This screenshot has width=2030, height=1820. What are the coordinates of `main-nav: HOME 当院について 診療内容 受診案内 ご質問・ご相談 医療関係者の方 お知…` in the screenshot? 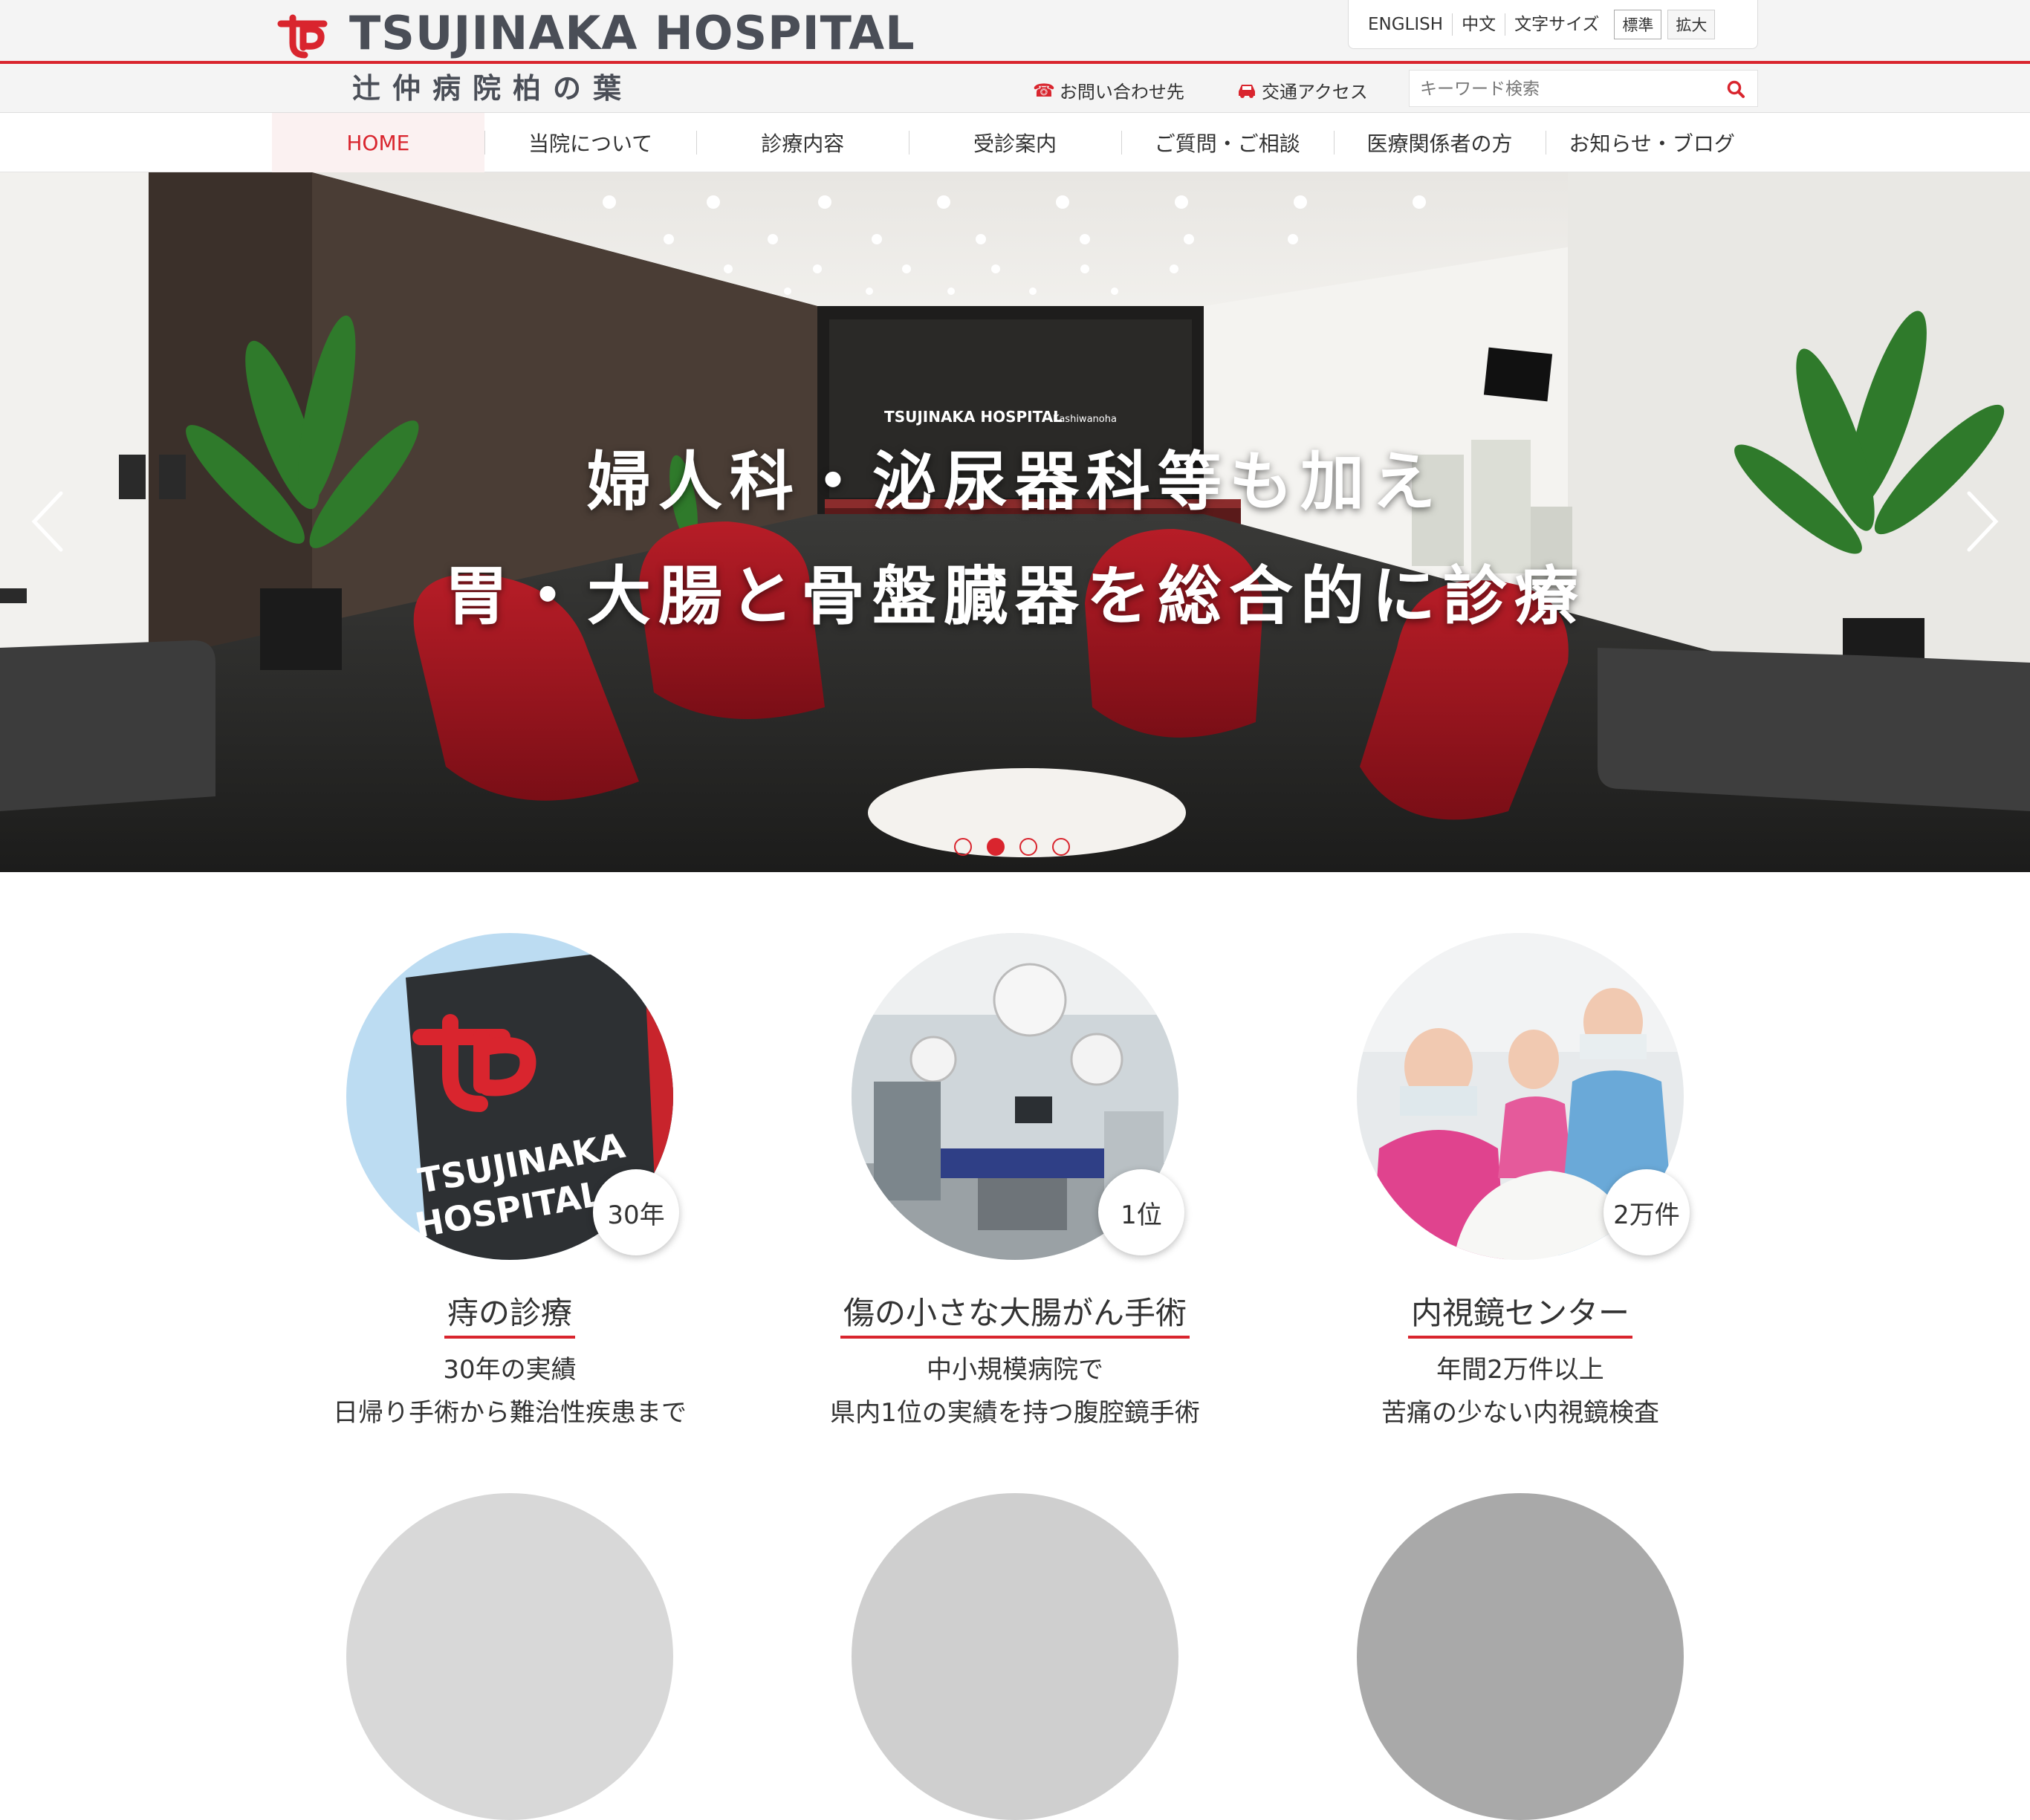 It's located at (1015, 143).